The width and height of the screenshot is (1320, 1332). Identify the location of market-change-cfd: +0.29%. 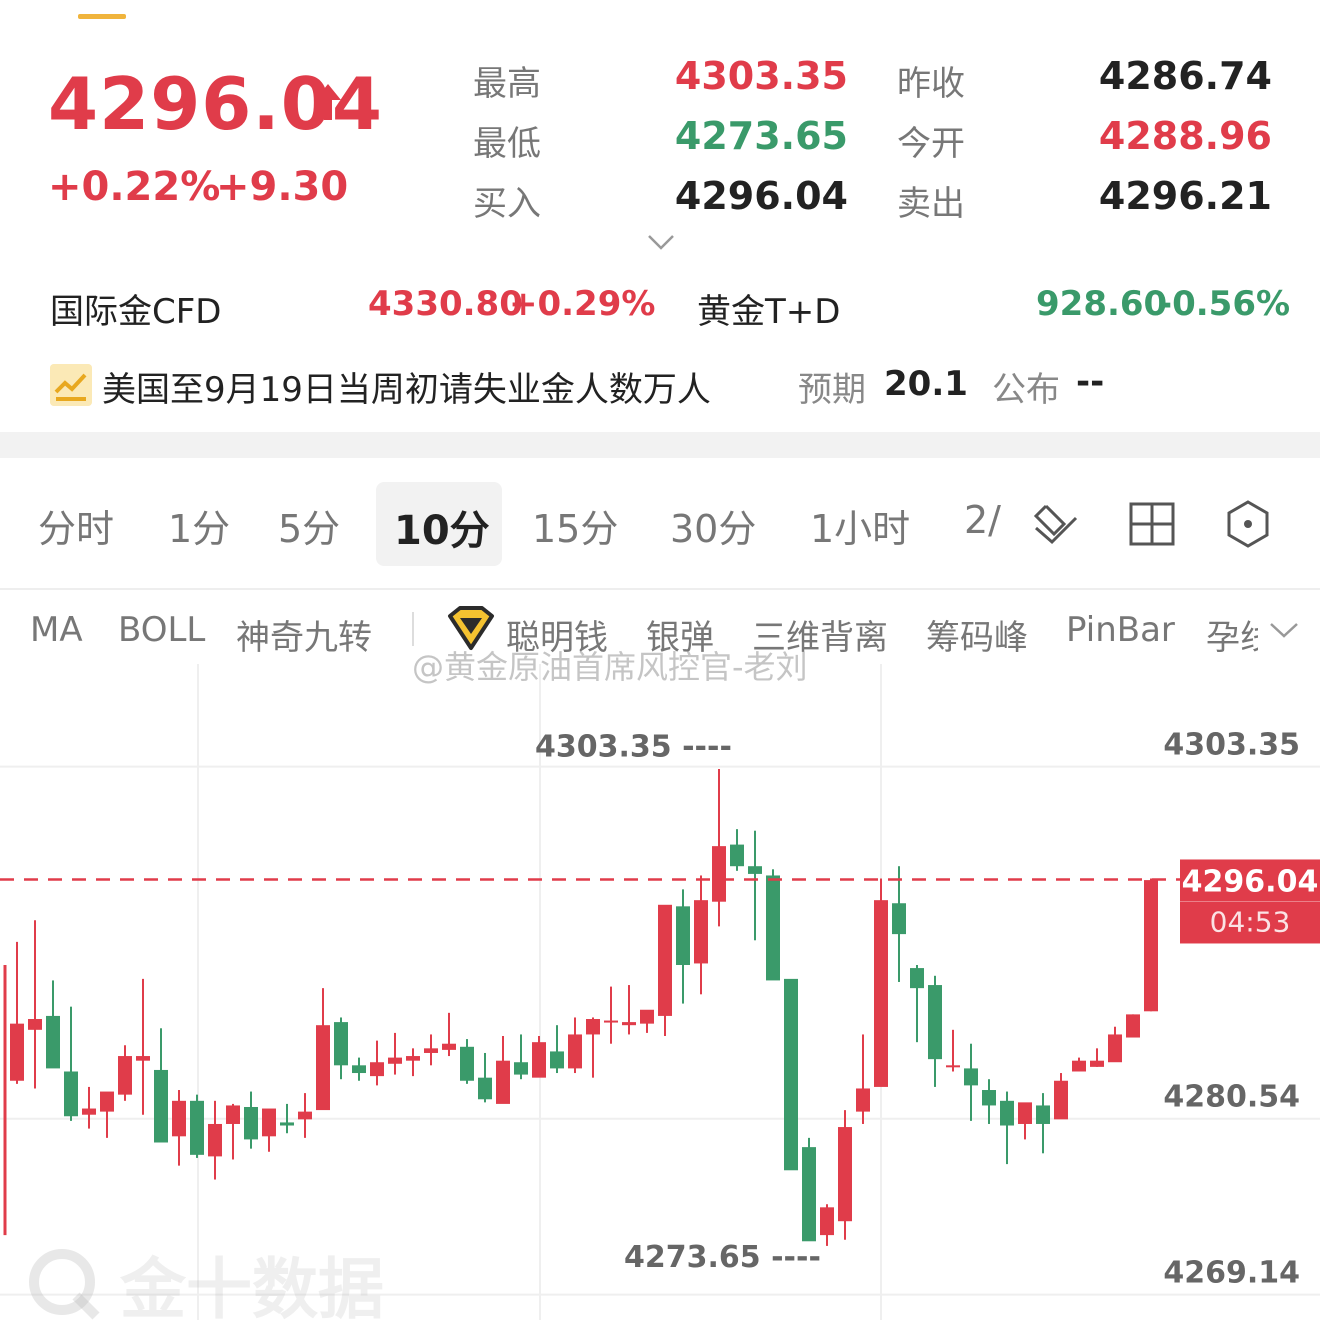
(582, 304).